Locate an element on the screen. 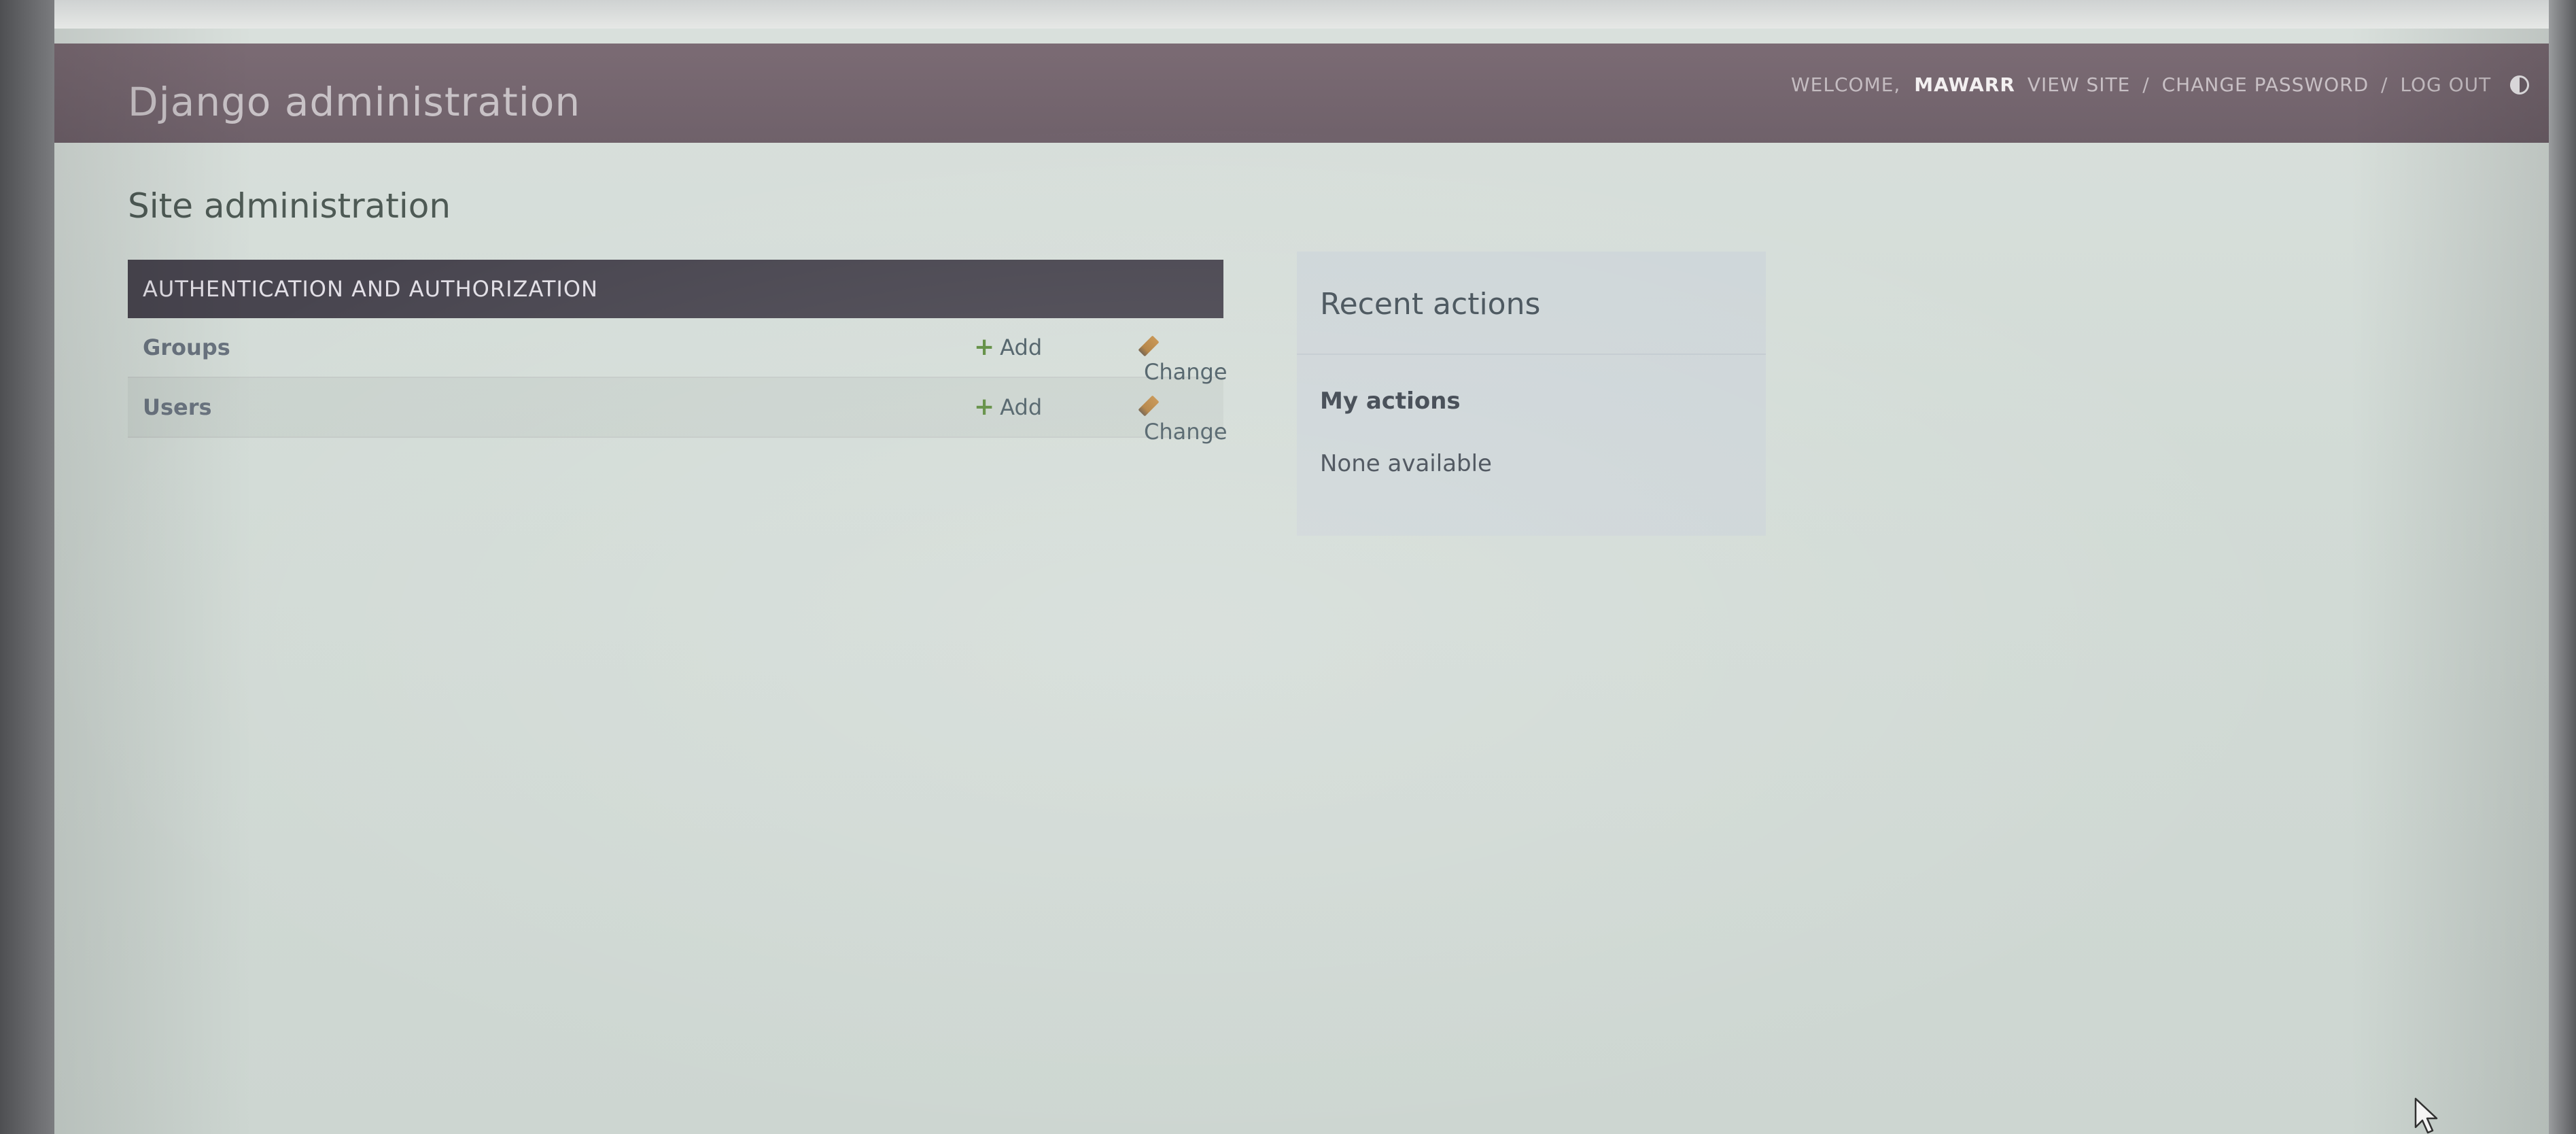 This screenshot has height=1134, width=2576. theme-toggle-icon is located at coordinates (2520, 84).